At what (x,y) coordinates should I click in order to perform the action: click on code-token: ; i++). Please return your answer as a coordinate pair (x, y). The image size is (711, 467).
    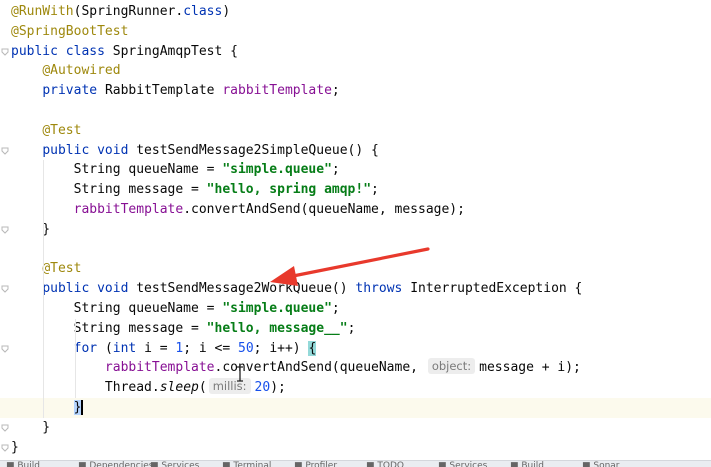
    Looking at the image, I should click on (281, 348).